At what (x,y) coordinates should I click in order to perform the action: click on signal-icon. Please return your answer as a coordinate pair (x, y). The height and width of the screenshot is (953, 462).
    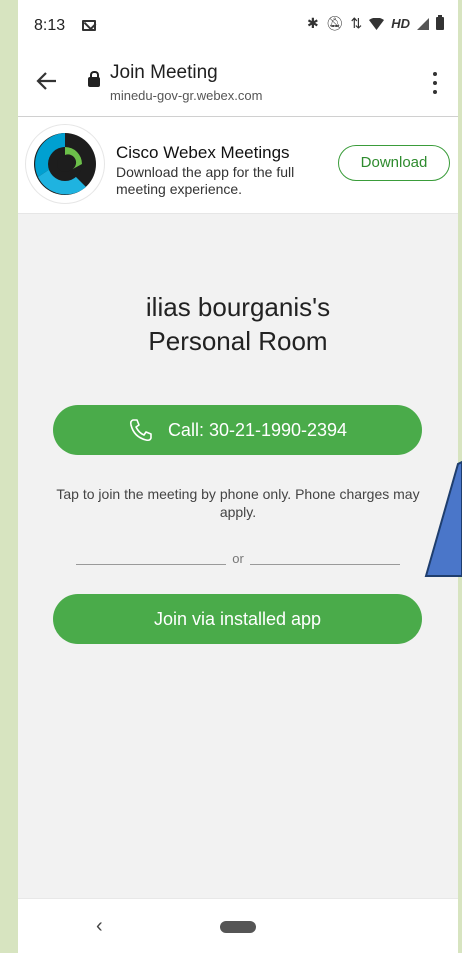
    Looking at the image, I should click on (423, 23).